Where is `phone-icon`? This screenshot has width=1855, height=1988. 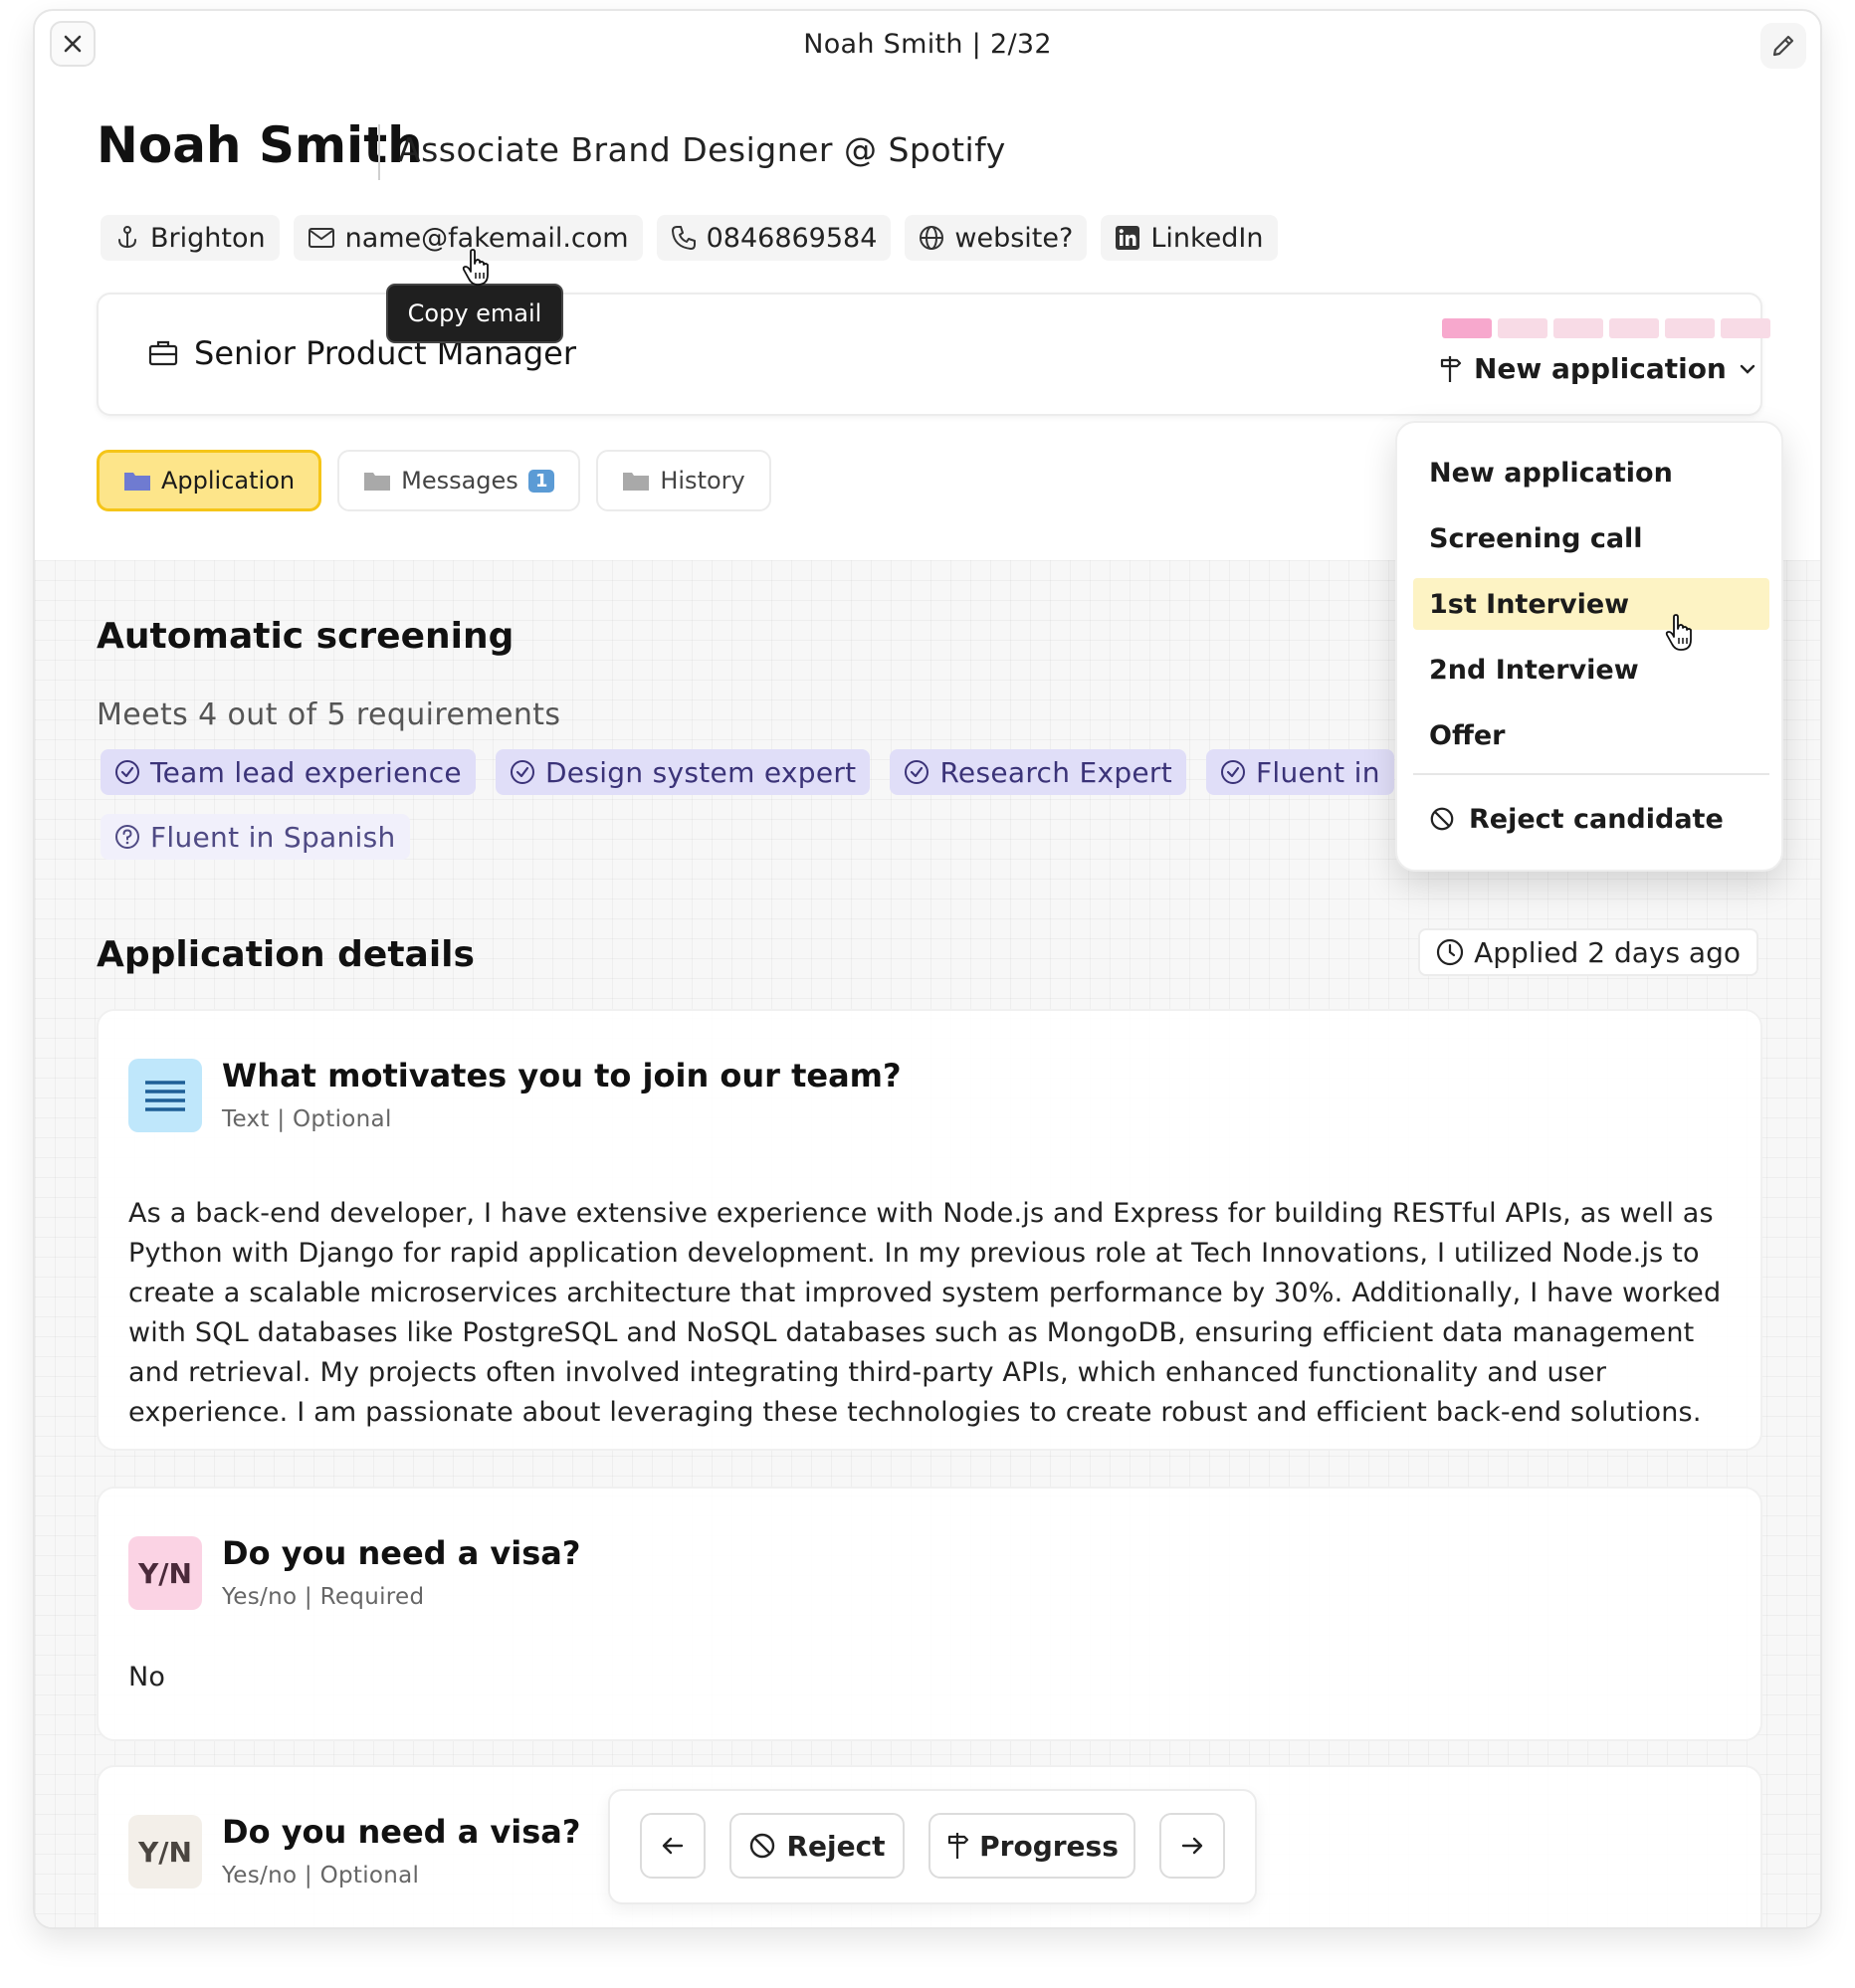
phone-icon is located at coordinates (683, 238).